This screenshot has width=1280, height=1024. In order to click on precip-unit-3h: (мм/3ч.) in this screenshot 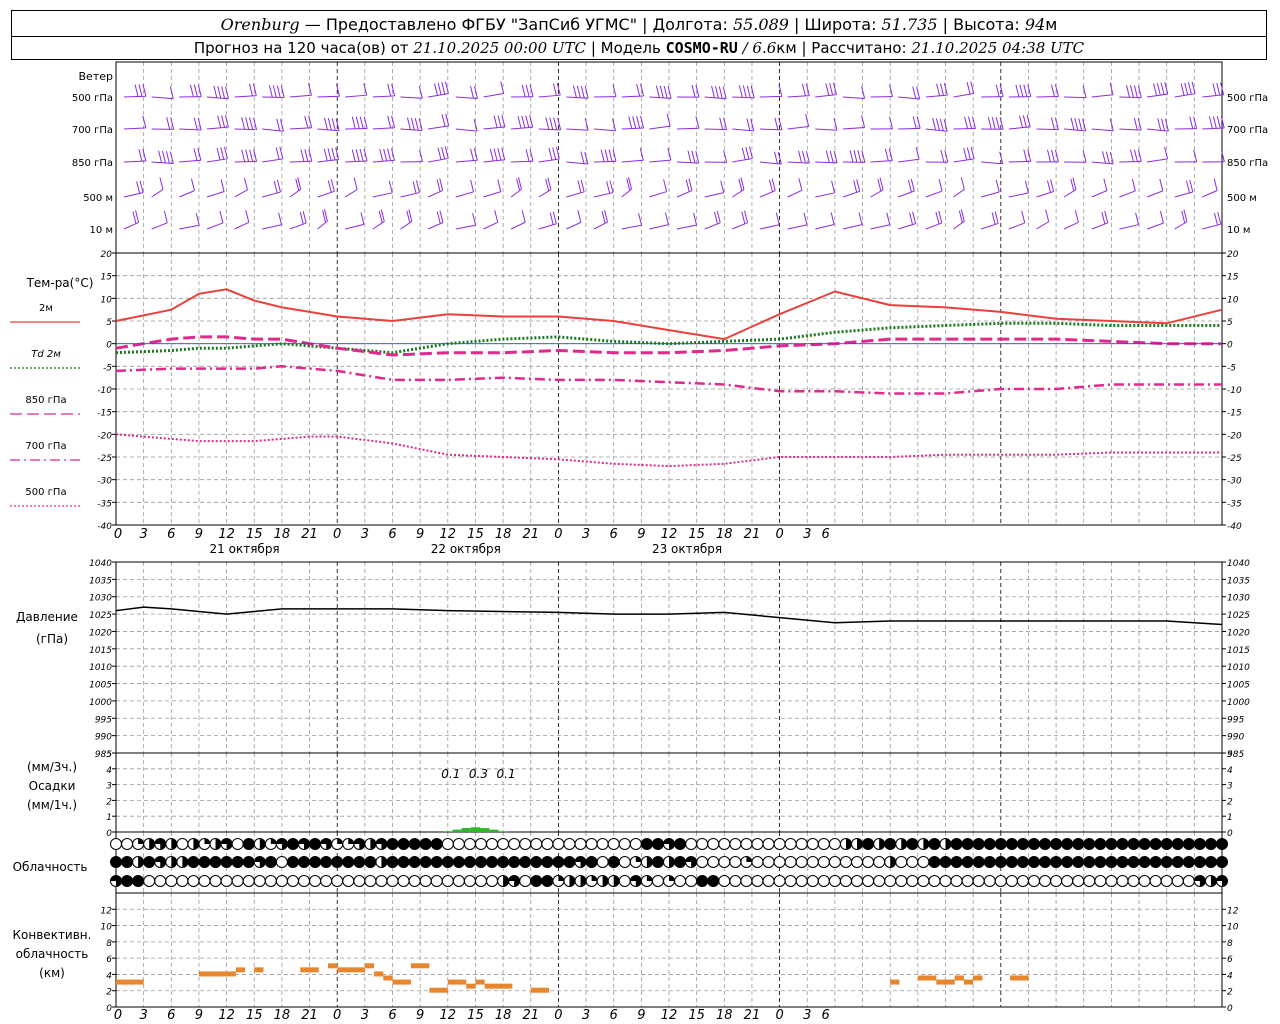, I will do `click(52, 767)`.